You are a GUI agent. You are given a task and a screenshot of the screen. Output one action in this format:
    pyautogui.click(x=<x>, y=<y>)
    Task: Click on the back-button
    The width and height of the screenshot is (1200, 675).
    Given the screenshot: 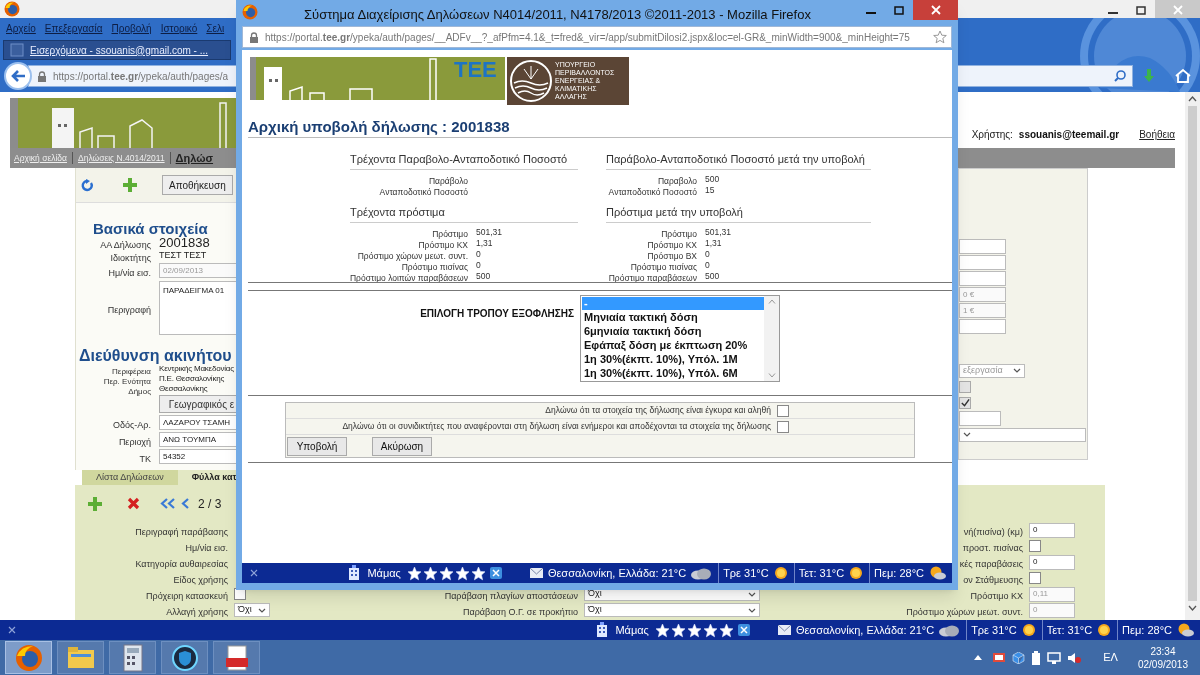 What is the action you would take?
    pyautogui.click(x=18, y=76)
    